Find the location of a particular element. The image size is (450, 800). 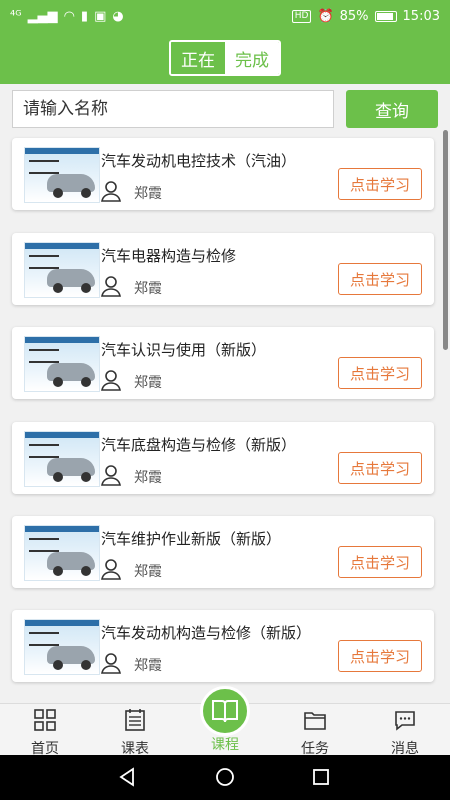

course-title: 汽车认识与使用（新版） is located at coordinates (184, 350).